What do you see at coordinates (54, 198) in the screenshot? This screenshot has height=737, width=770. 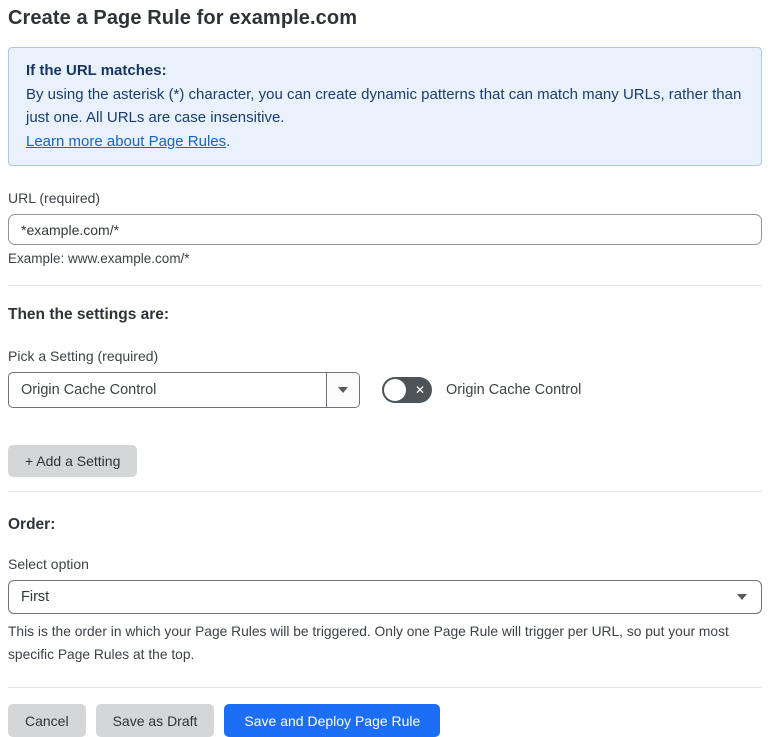 I see `url-field-label: URL (required)` at bounding box center [54, 198].